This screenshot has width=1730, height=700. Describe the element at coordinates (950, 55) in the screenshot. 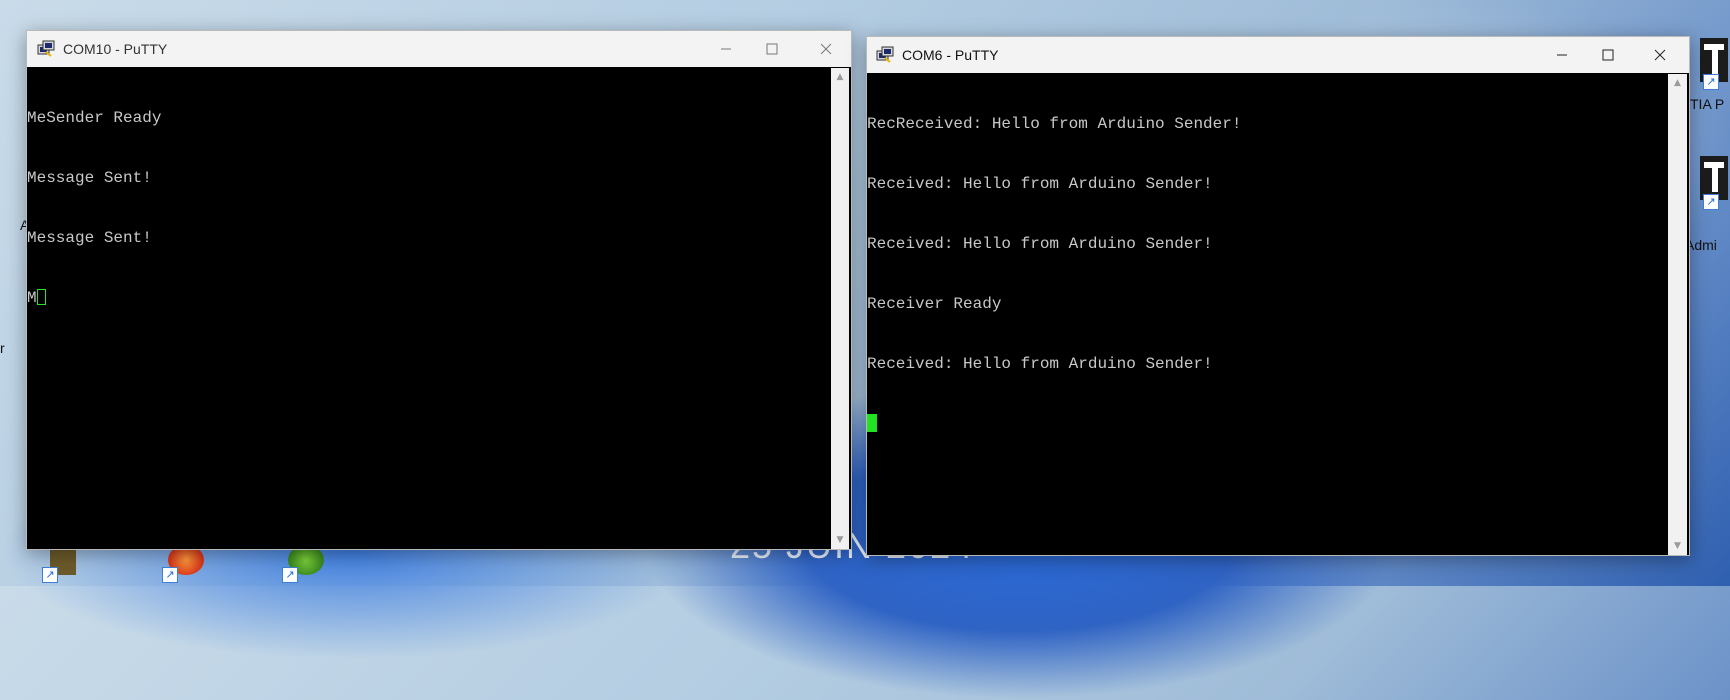

I see `window-title: COM6 - PuTTY` at that location.